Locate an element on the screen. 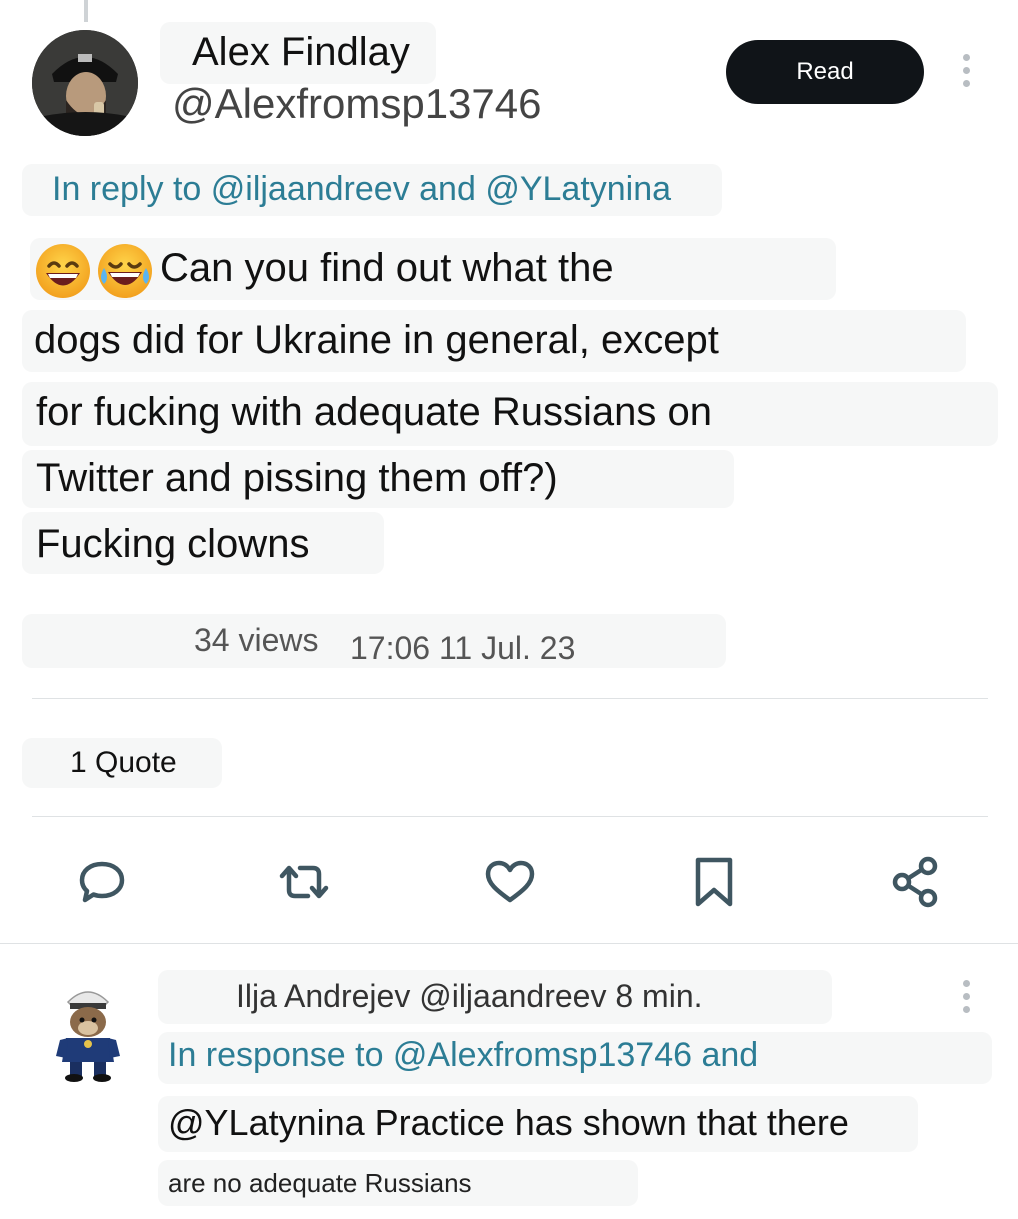 The image size is (1018, 1219). like-button is located at coordinates (510, 882).